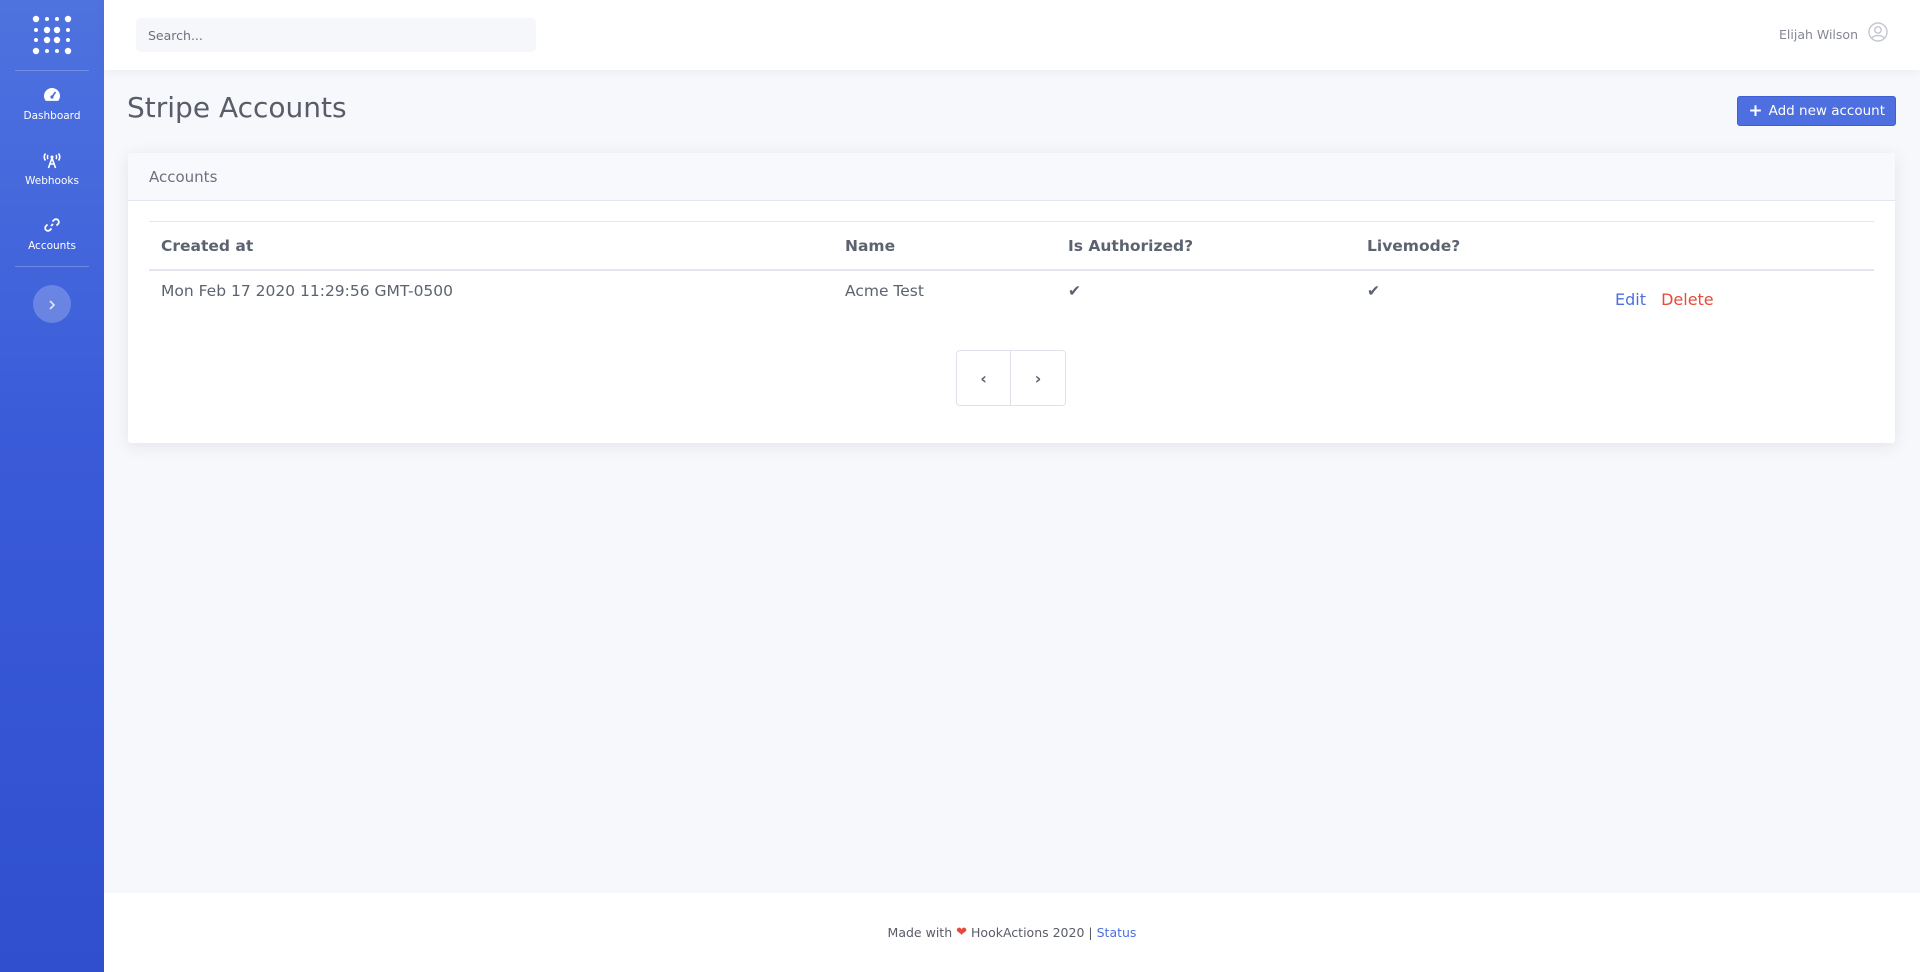 This screenshot has width=1920, height=972. What do you see at coordinates (884, 291) in the screenshot?
I see `cell-name: Acme Test` at bounding box center [884, 291].